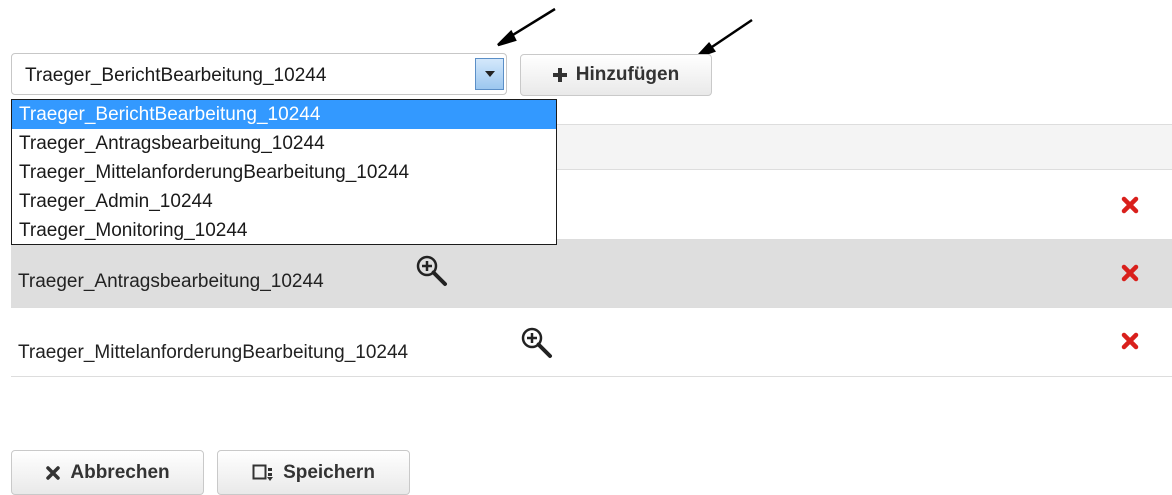  I want to click on role-name: Traeger_Antragsbearbeitung_10244, so click(171, 281).